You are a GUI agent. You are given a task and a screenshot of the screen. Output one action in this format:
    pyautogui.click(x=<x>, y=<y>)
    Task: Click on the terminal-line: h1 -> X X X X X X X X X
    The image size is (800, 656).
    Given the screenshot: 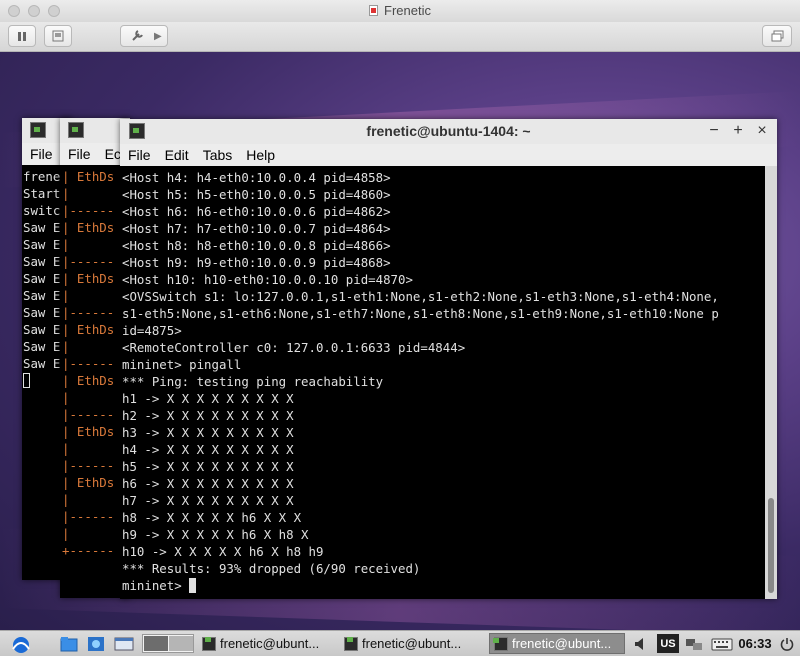 What is the action you would take?
    pyautogui.click(x=208, y=398)
    